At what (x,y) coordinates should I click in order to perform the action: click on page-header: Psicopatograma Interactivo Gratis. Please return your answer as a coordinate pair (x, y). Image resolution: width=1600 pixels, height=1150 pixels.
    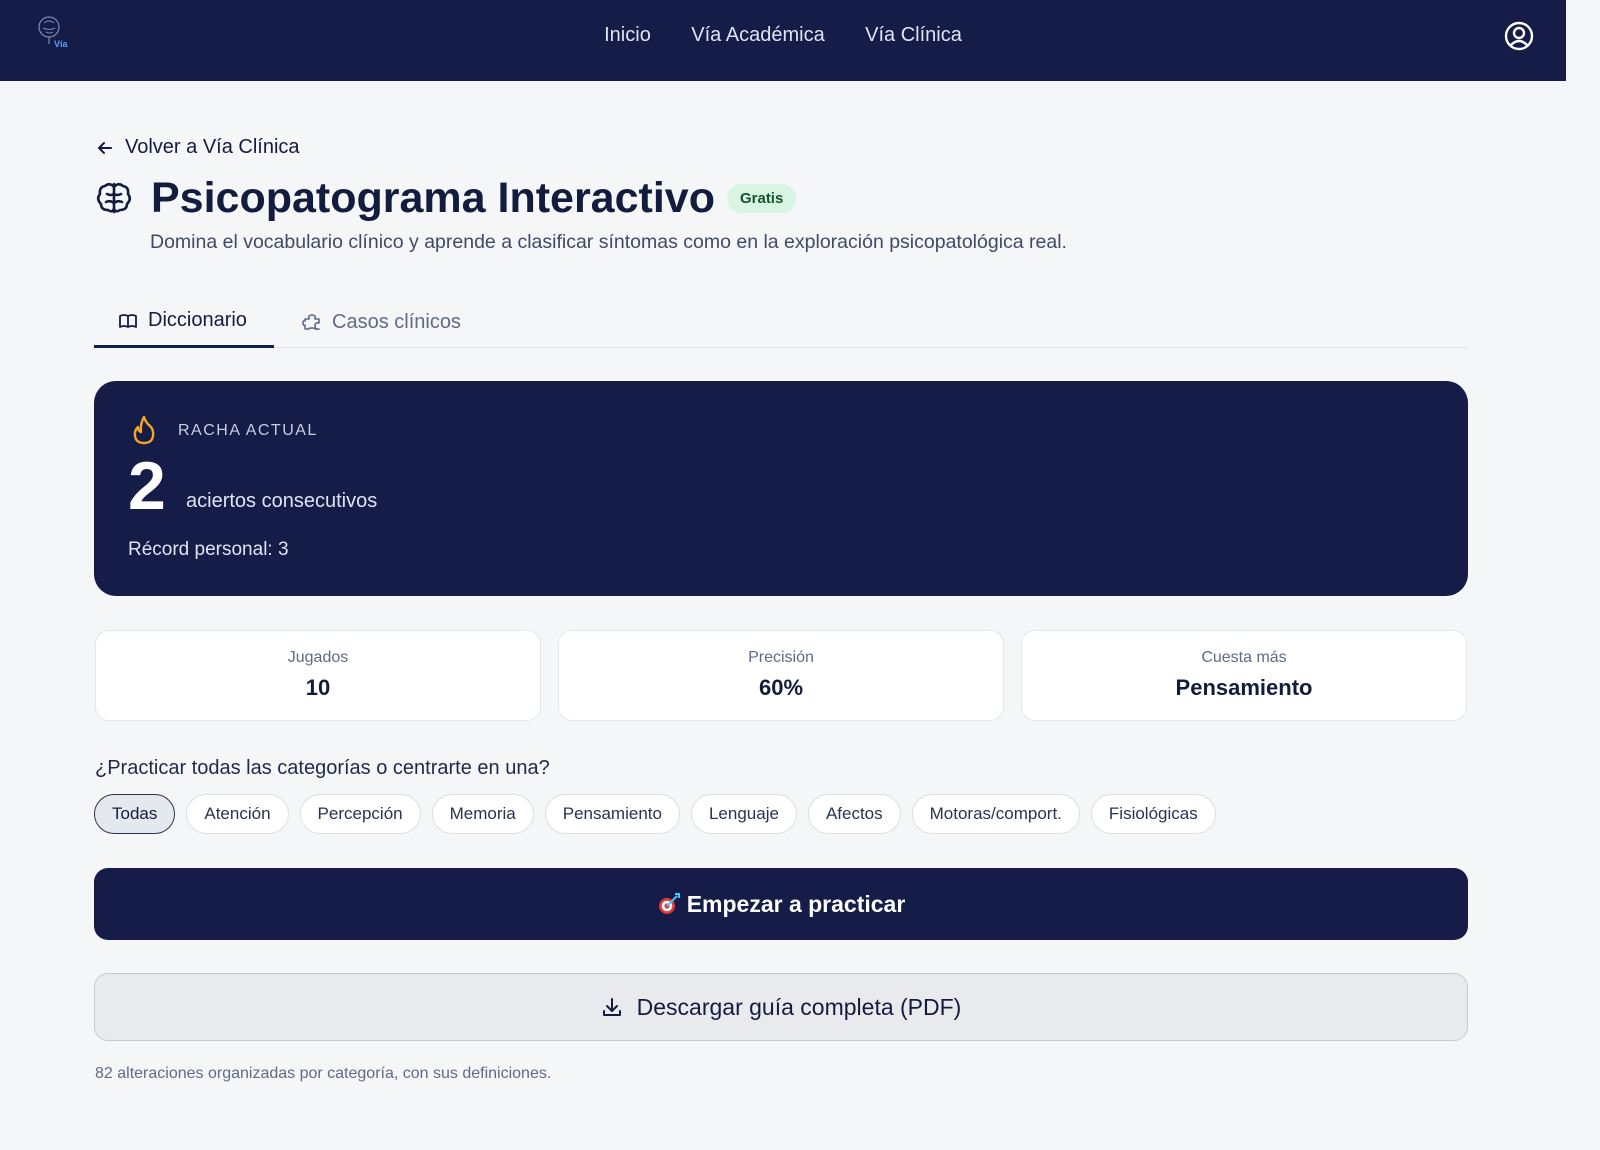
    Looking at the image, I should click on (446, 198).